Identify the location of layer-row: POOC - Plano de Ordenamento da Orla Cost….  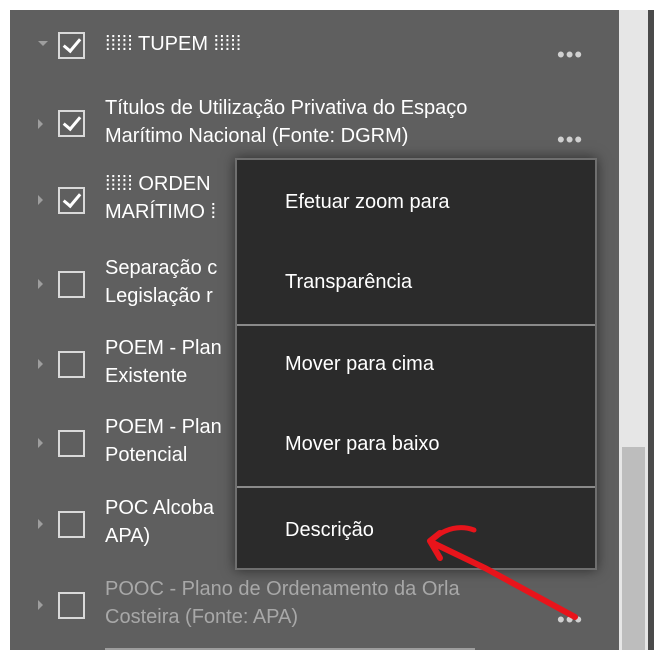
(314, 610).